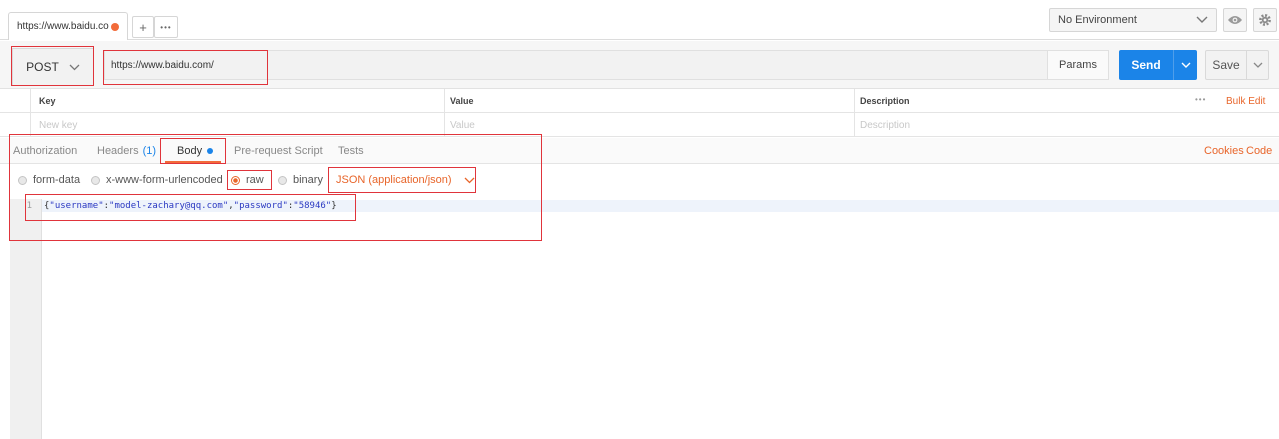  What do you see at coordinates (1224, 151) in the screenshot?
I see `cookies-link: Cookies` at bounding box center [1224, 151].